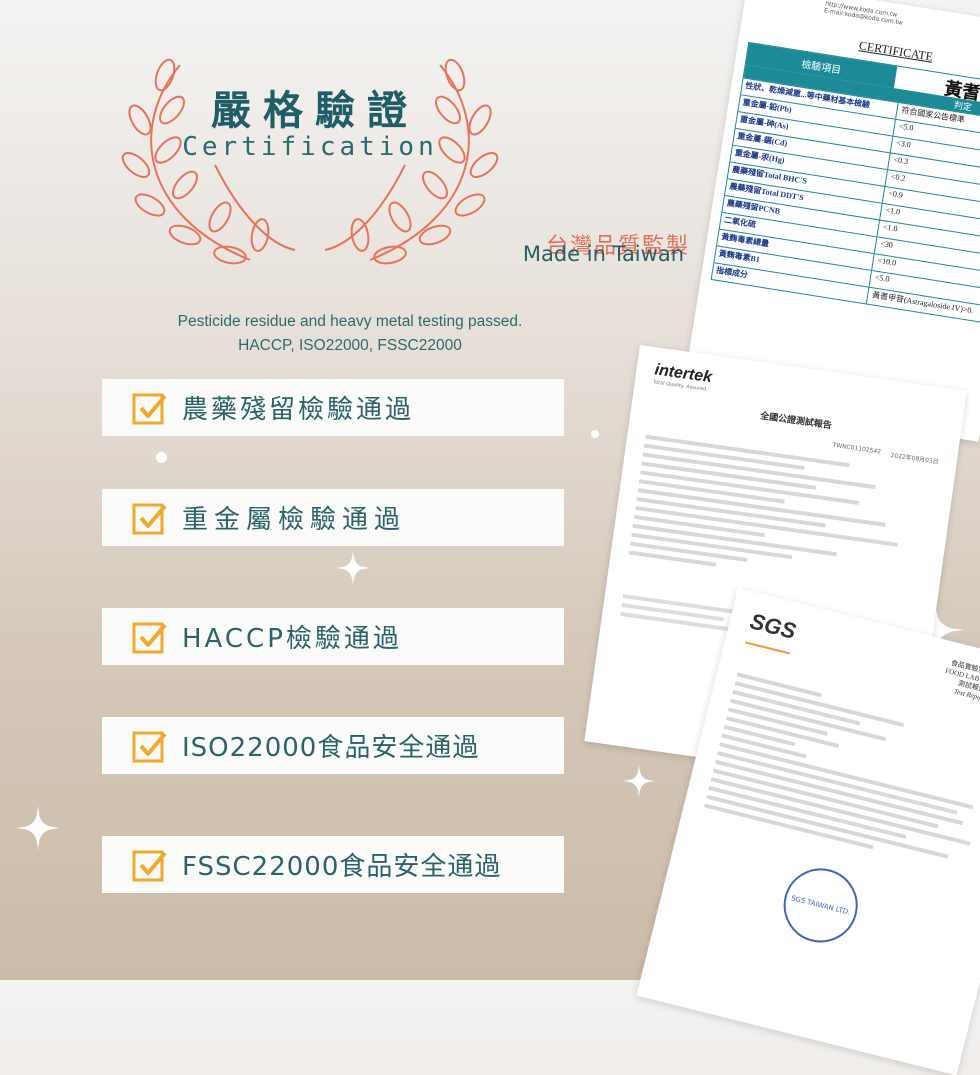 The image size is (980, 1075). I want to click on sgs-logo: SGS, so click(771, 631).